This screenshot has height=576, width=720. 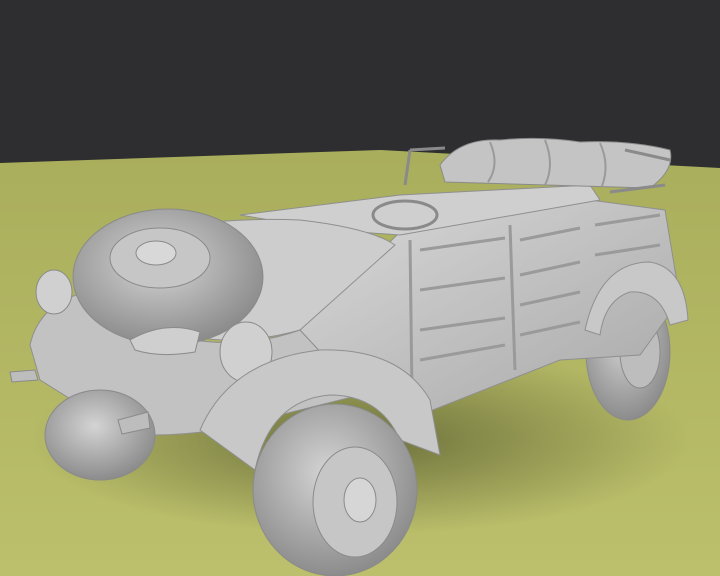 What do you see at coordinates (555, 163) in the screenshot?
I see `folded-roof` at bounding box center [555, 163].